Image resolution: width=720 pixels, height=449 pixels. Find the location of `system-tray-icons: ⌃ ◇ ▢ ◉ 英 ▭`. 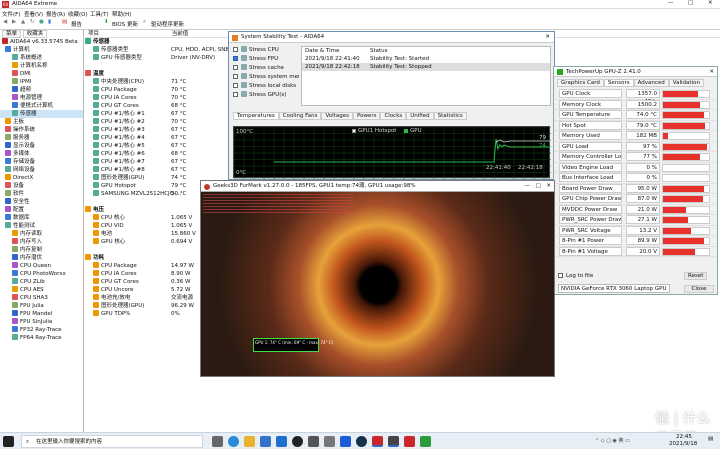

system-tray-icons: ⌃ ◇ ▢ ◉ 英 ▭ is located at coordinates (612, 440).